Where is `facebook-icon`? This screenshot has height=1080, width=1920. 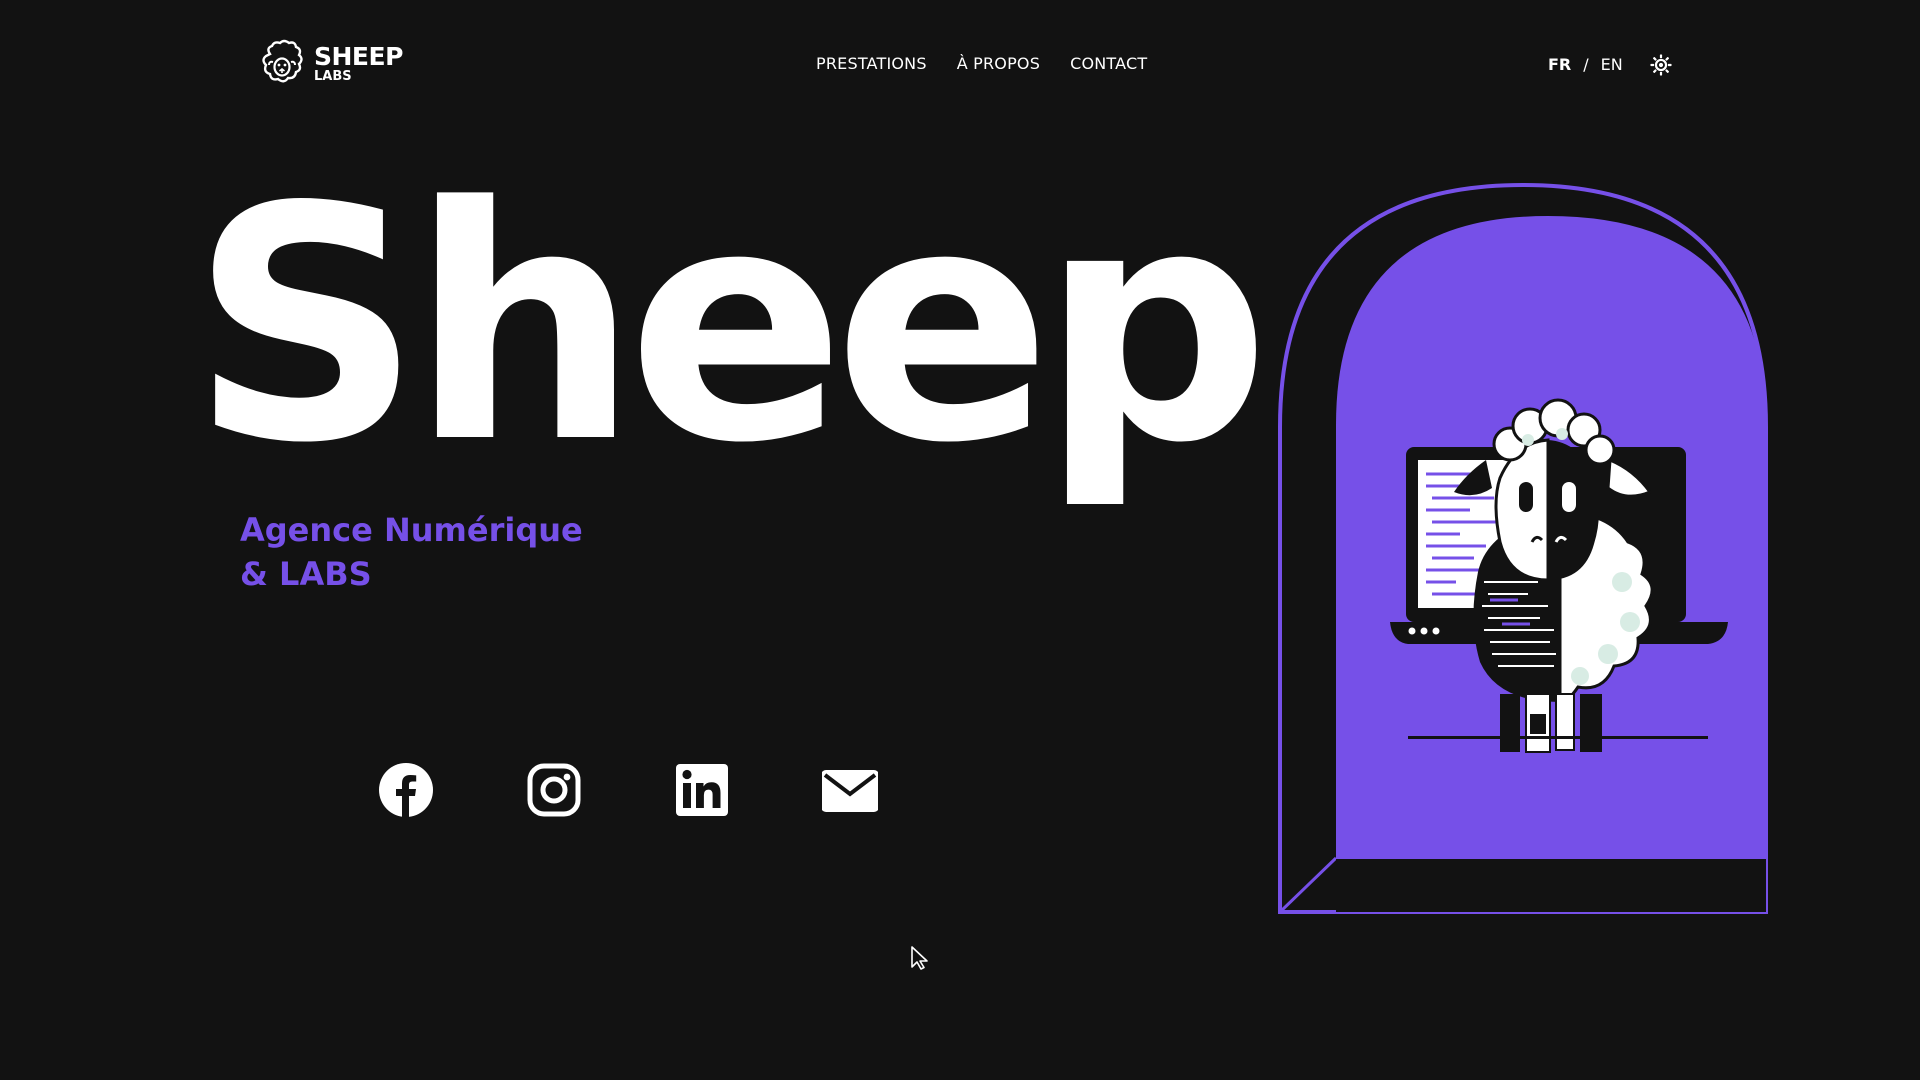 facebook-icon is located at coordinates (406, 790).